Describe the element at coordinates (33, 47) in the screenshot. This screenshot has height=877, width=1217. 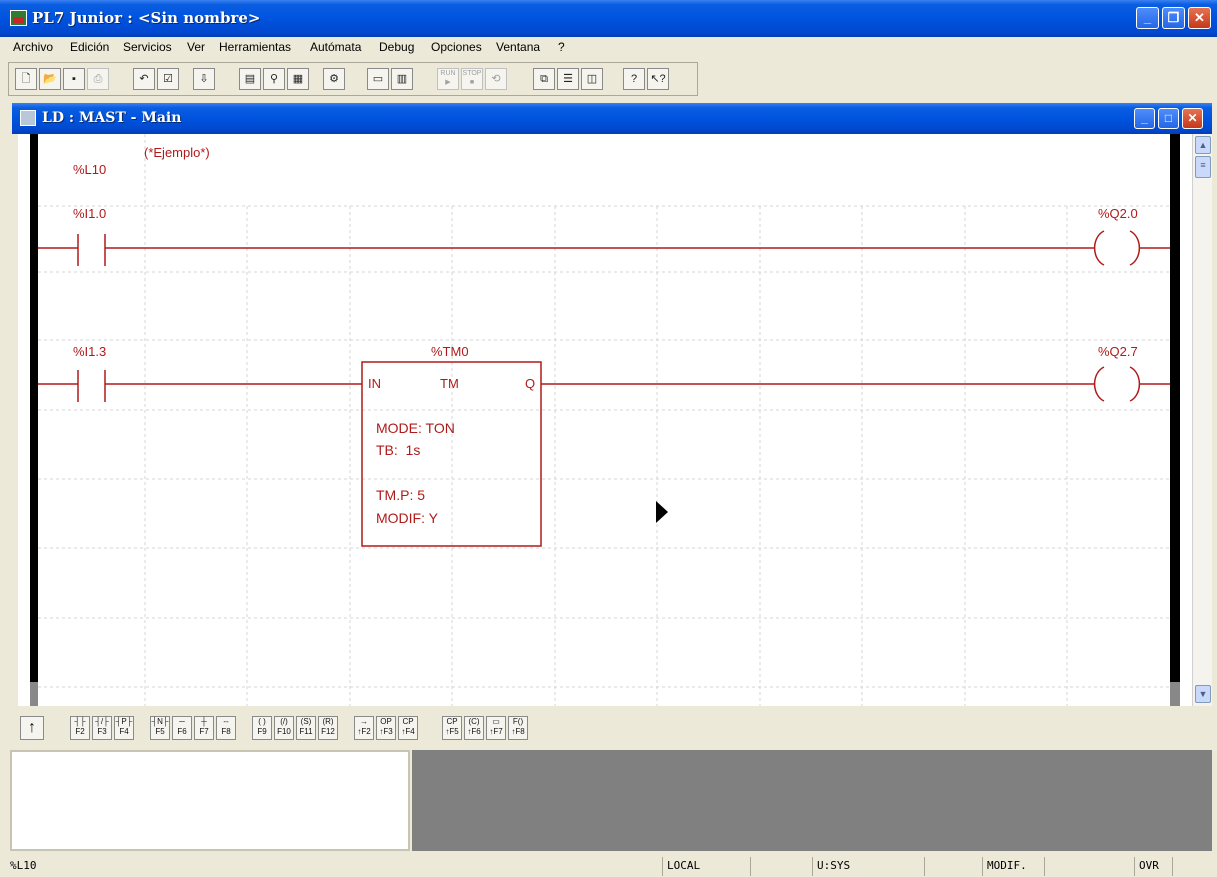
I see `menu-archivo: Archivo` at that location.